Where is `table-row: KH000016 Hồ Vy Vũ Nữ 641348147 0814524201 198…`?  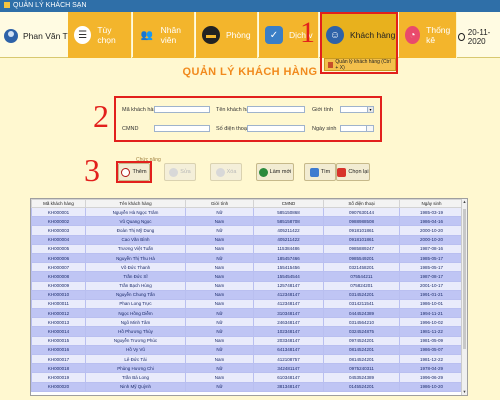
table-row: KH000016 Hồ Vy Vũ Nữ 641348147 0814524201 198… is located at coordinates (247, 350).